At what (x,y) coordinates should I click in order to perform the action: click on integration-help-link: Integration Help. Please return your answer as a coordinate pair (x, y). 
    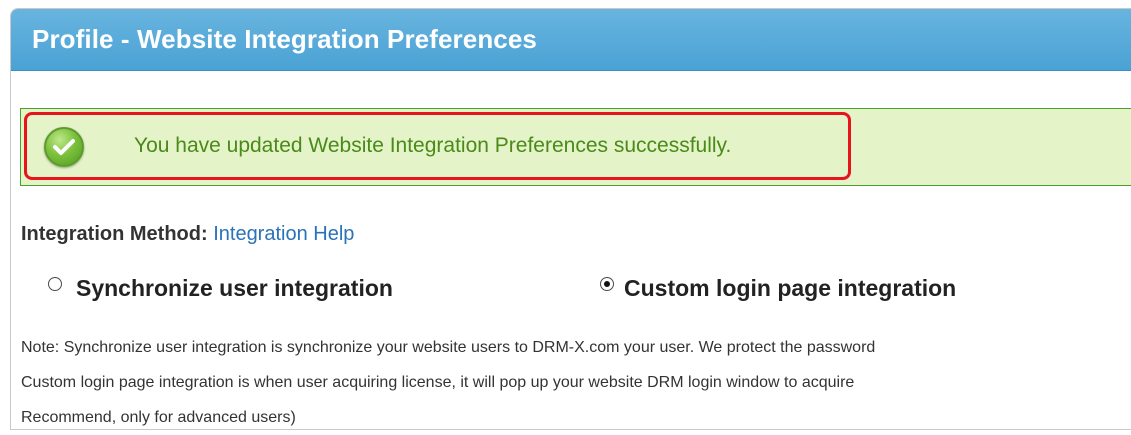
    Looking at the image, I should click on (283, 234).